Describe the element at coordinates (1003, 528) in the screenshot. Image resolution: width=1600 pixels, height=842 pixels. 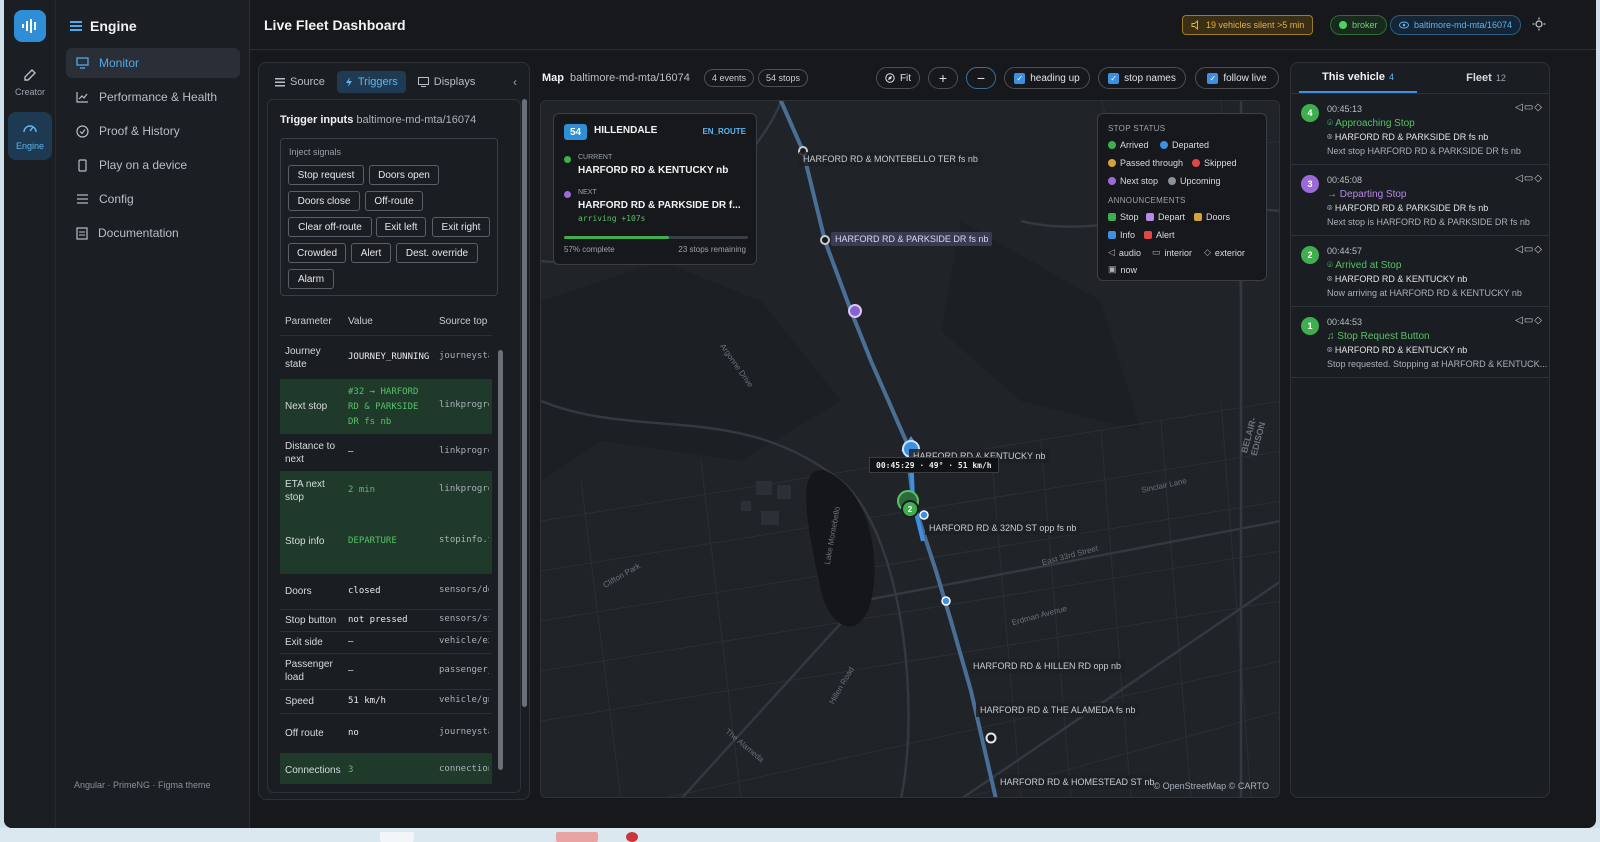
I see `stop-label: HARFORD RD & 32ND ST opp fs nb` at that location.